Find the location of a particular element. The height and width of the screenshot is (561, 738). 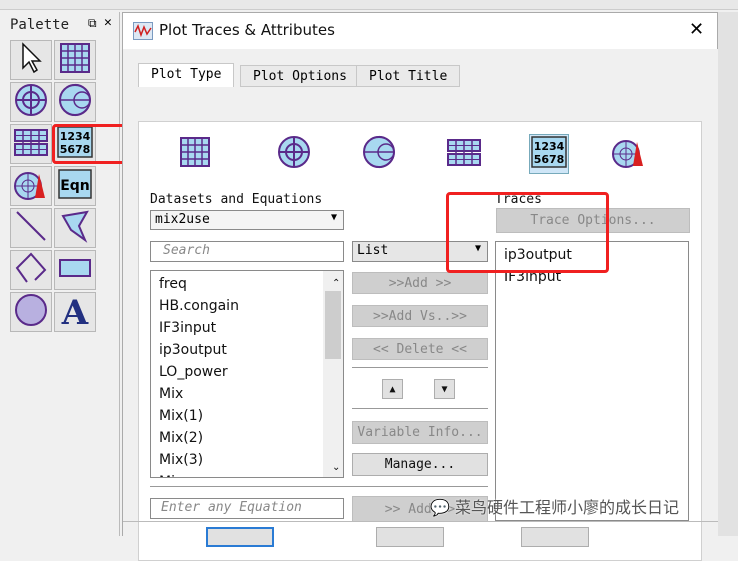

variable-item: ip3output is located at coordinates (249, 350).